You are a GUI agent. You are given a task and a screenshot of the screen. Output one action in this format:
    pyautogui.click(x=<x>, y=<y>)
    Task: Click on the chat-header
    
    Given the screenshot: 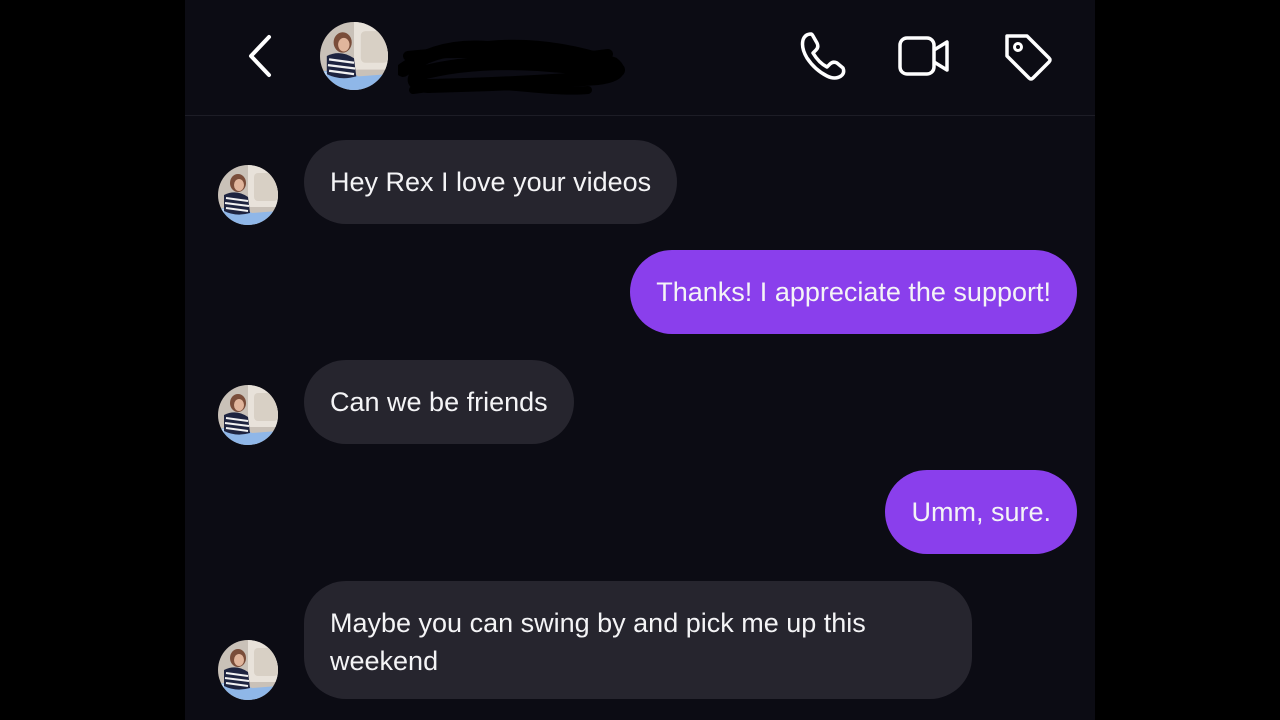 What is the action you would take?
    pyautogui.click(x=640, y=58)
    